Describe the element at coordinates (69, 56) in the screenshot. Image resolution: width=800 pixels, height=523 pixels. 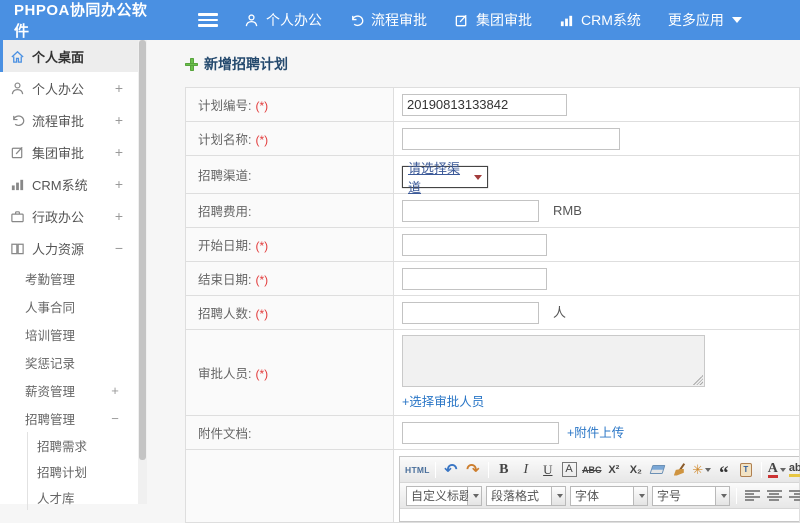
I see `sidebar-item-personal-desktop: 个人桌面` at that location.